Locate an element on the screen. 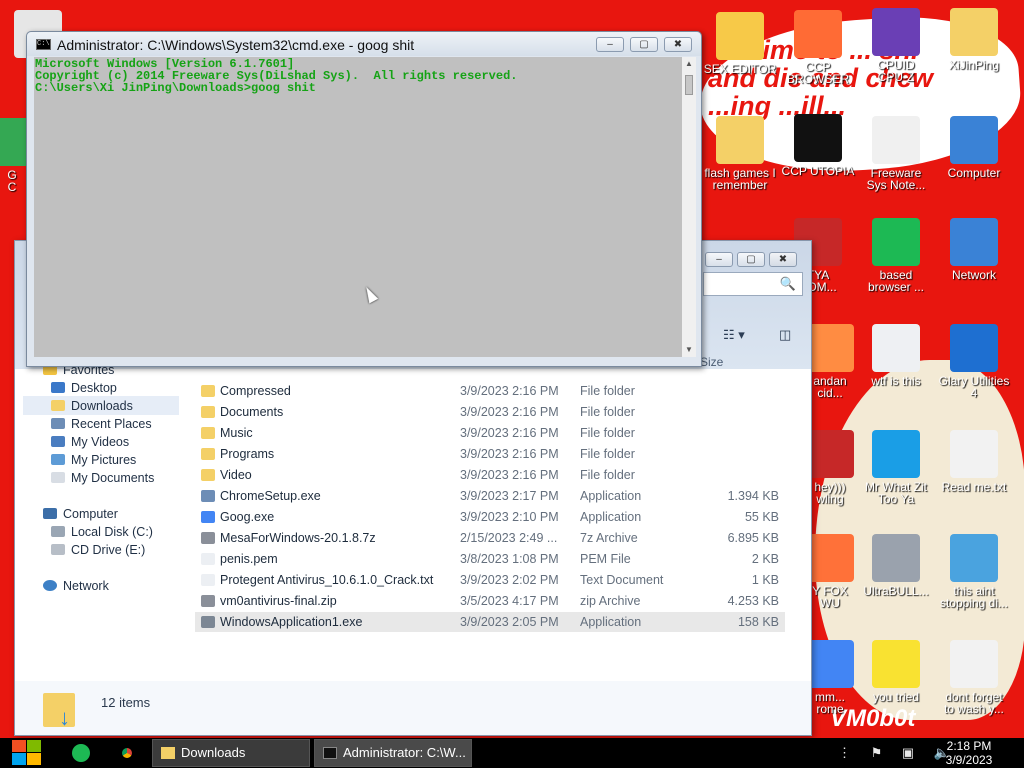 Image resolution: width=1024 pixels, height=768 pixels. nav-downloads: Downloads is located at coordinates (92, 406).